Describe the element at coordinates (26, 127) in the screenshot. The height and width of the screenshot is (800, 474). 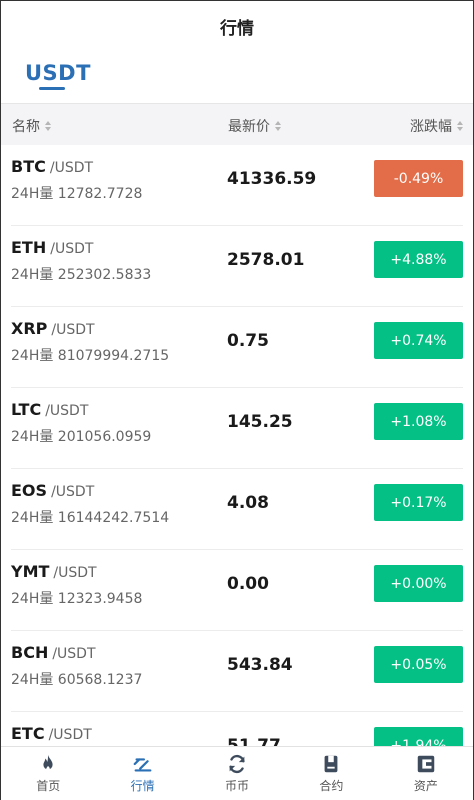
I see `column-name-label: 名称` at that location.